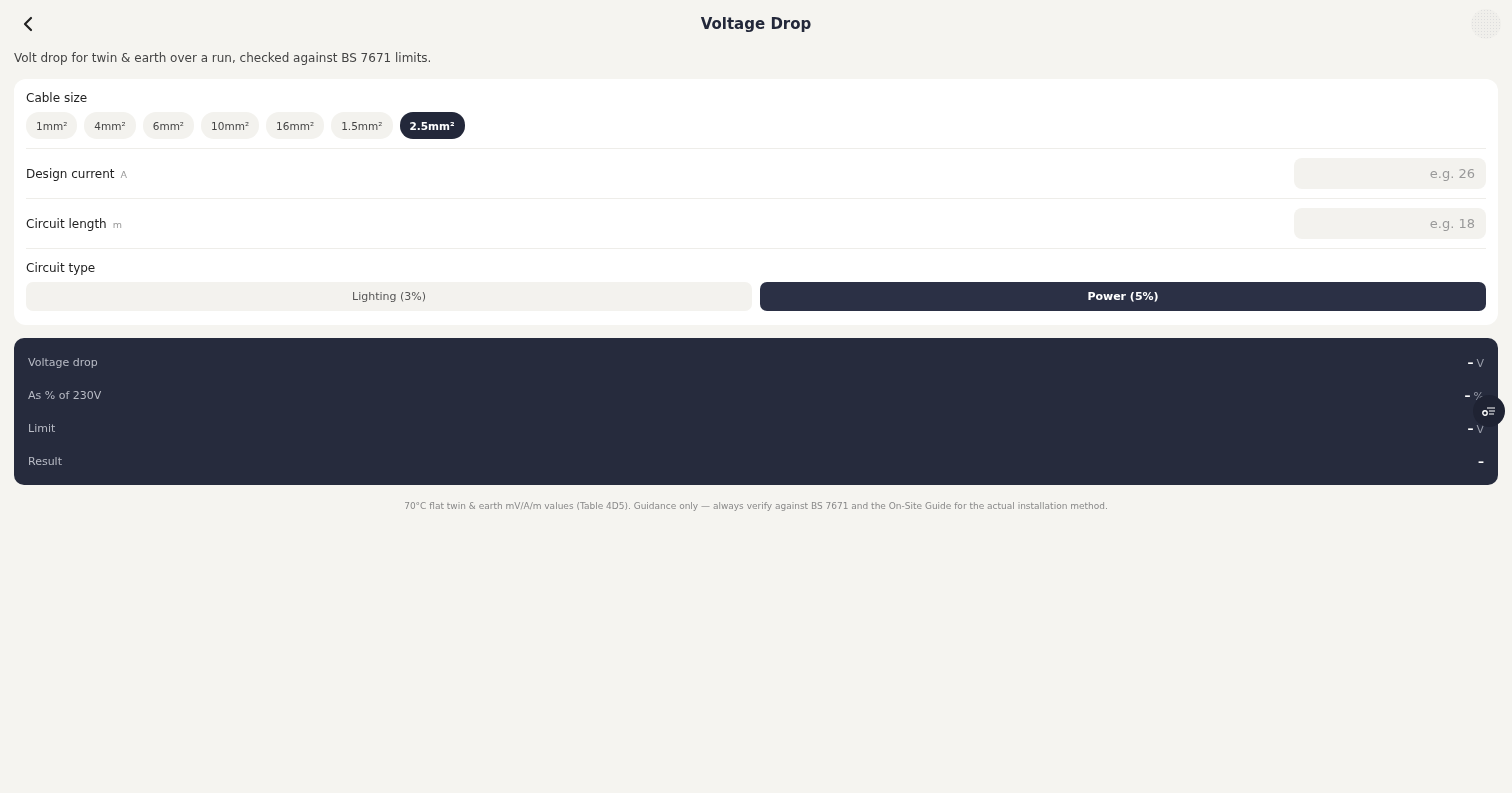 The image size is (1512, 793). What do you see at coordinates (168, 125) in the screenshot?
I see `size-chip: 6mm²` at bounding box center [168, 125].